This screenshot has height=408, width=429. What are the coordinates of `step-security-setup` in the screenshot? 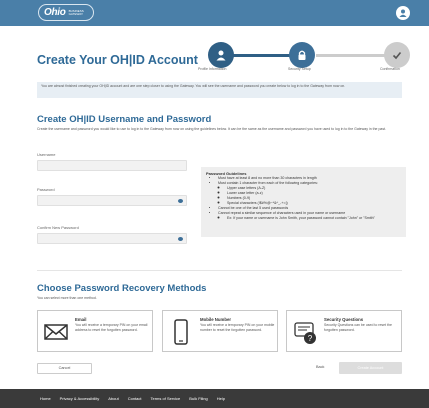 It's located at (302, 55).